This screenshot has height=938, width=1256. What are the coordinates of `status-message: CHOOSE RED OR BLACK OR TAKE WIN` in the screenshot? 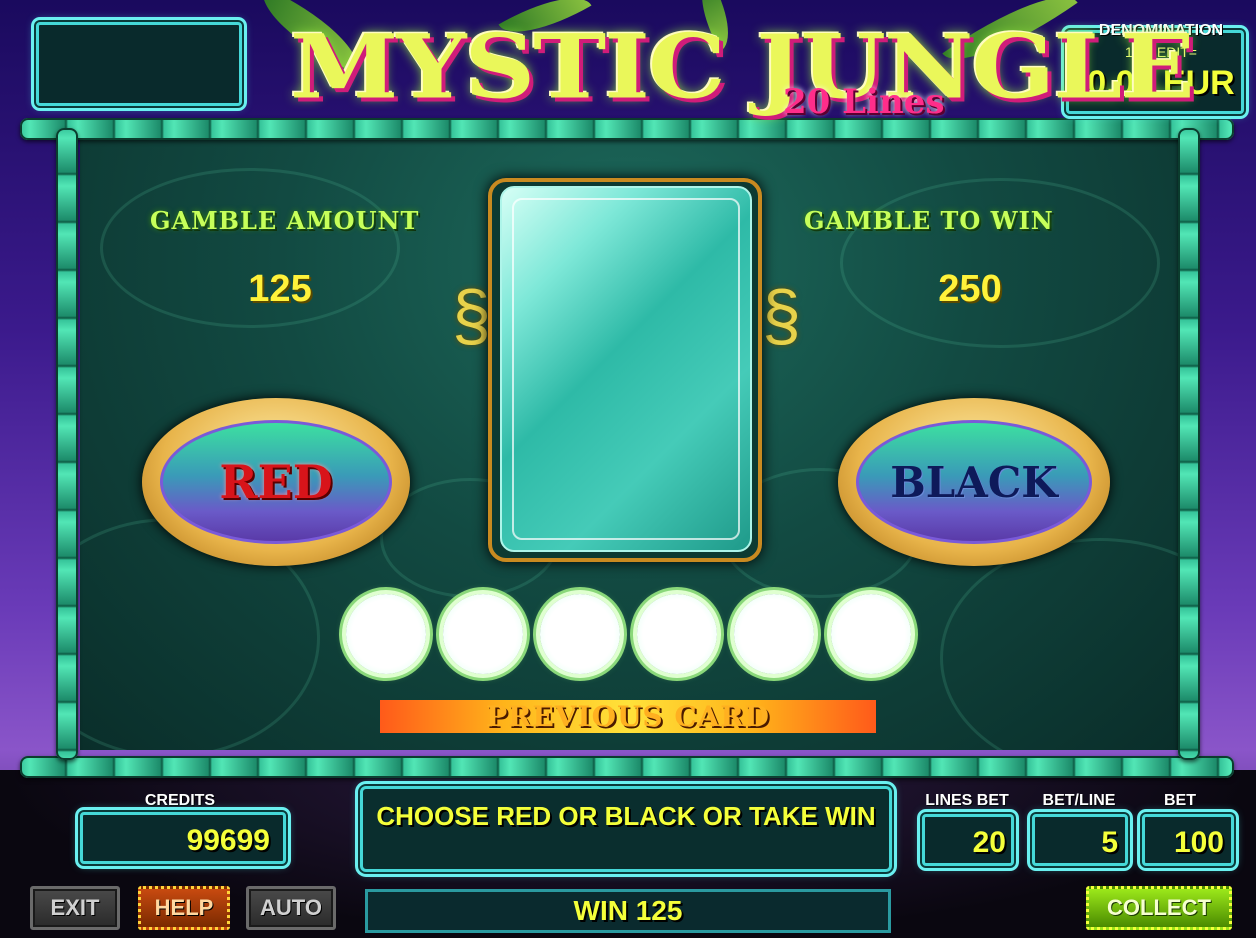 It's located at (626, 829).